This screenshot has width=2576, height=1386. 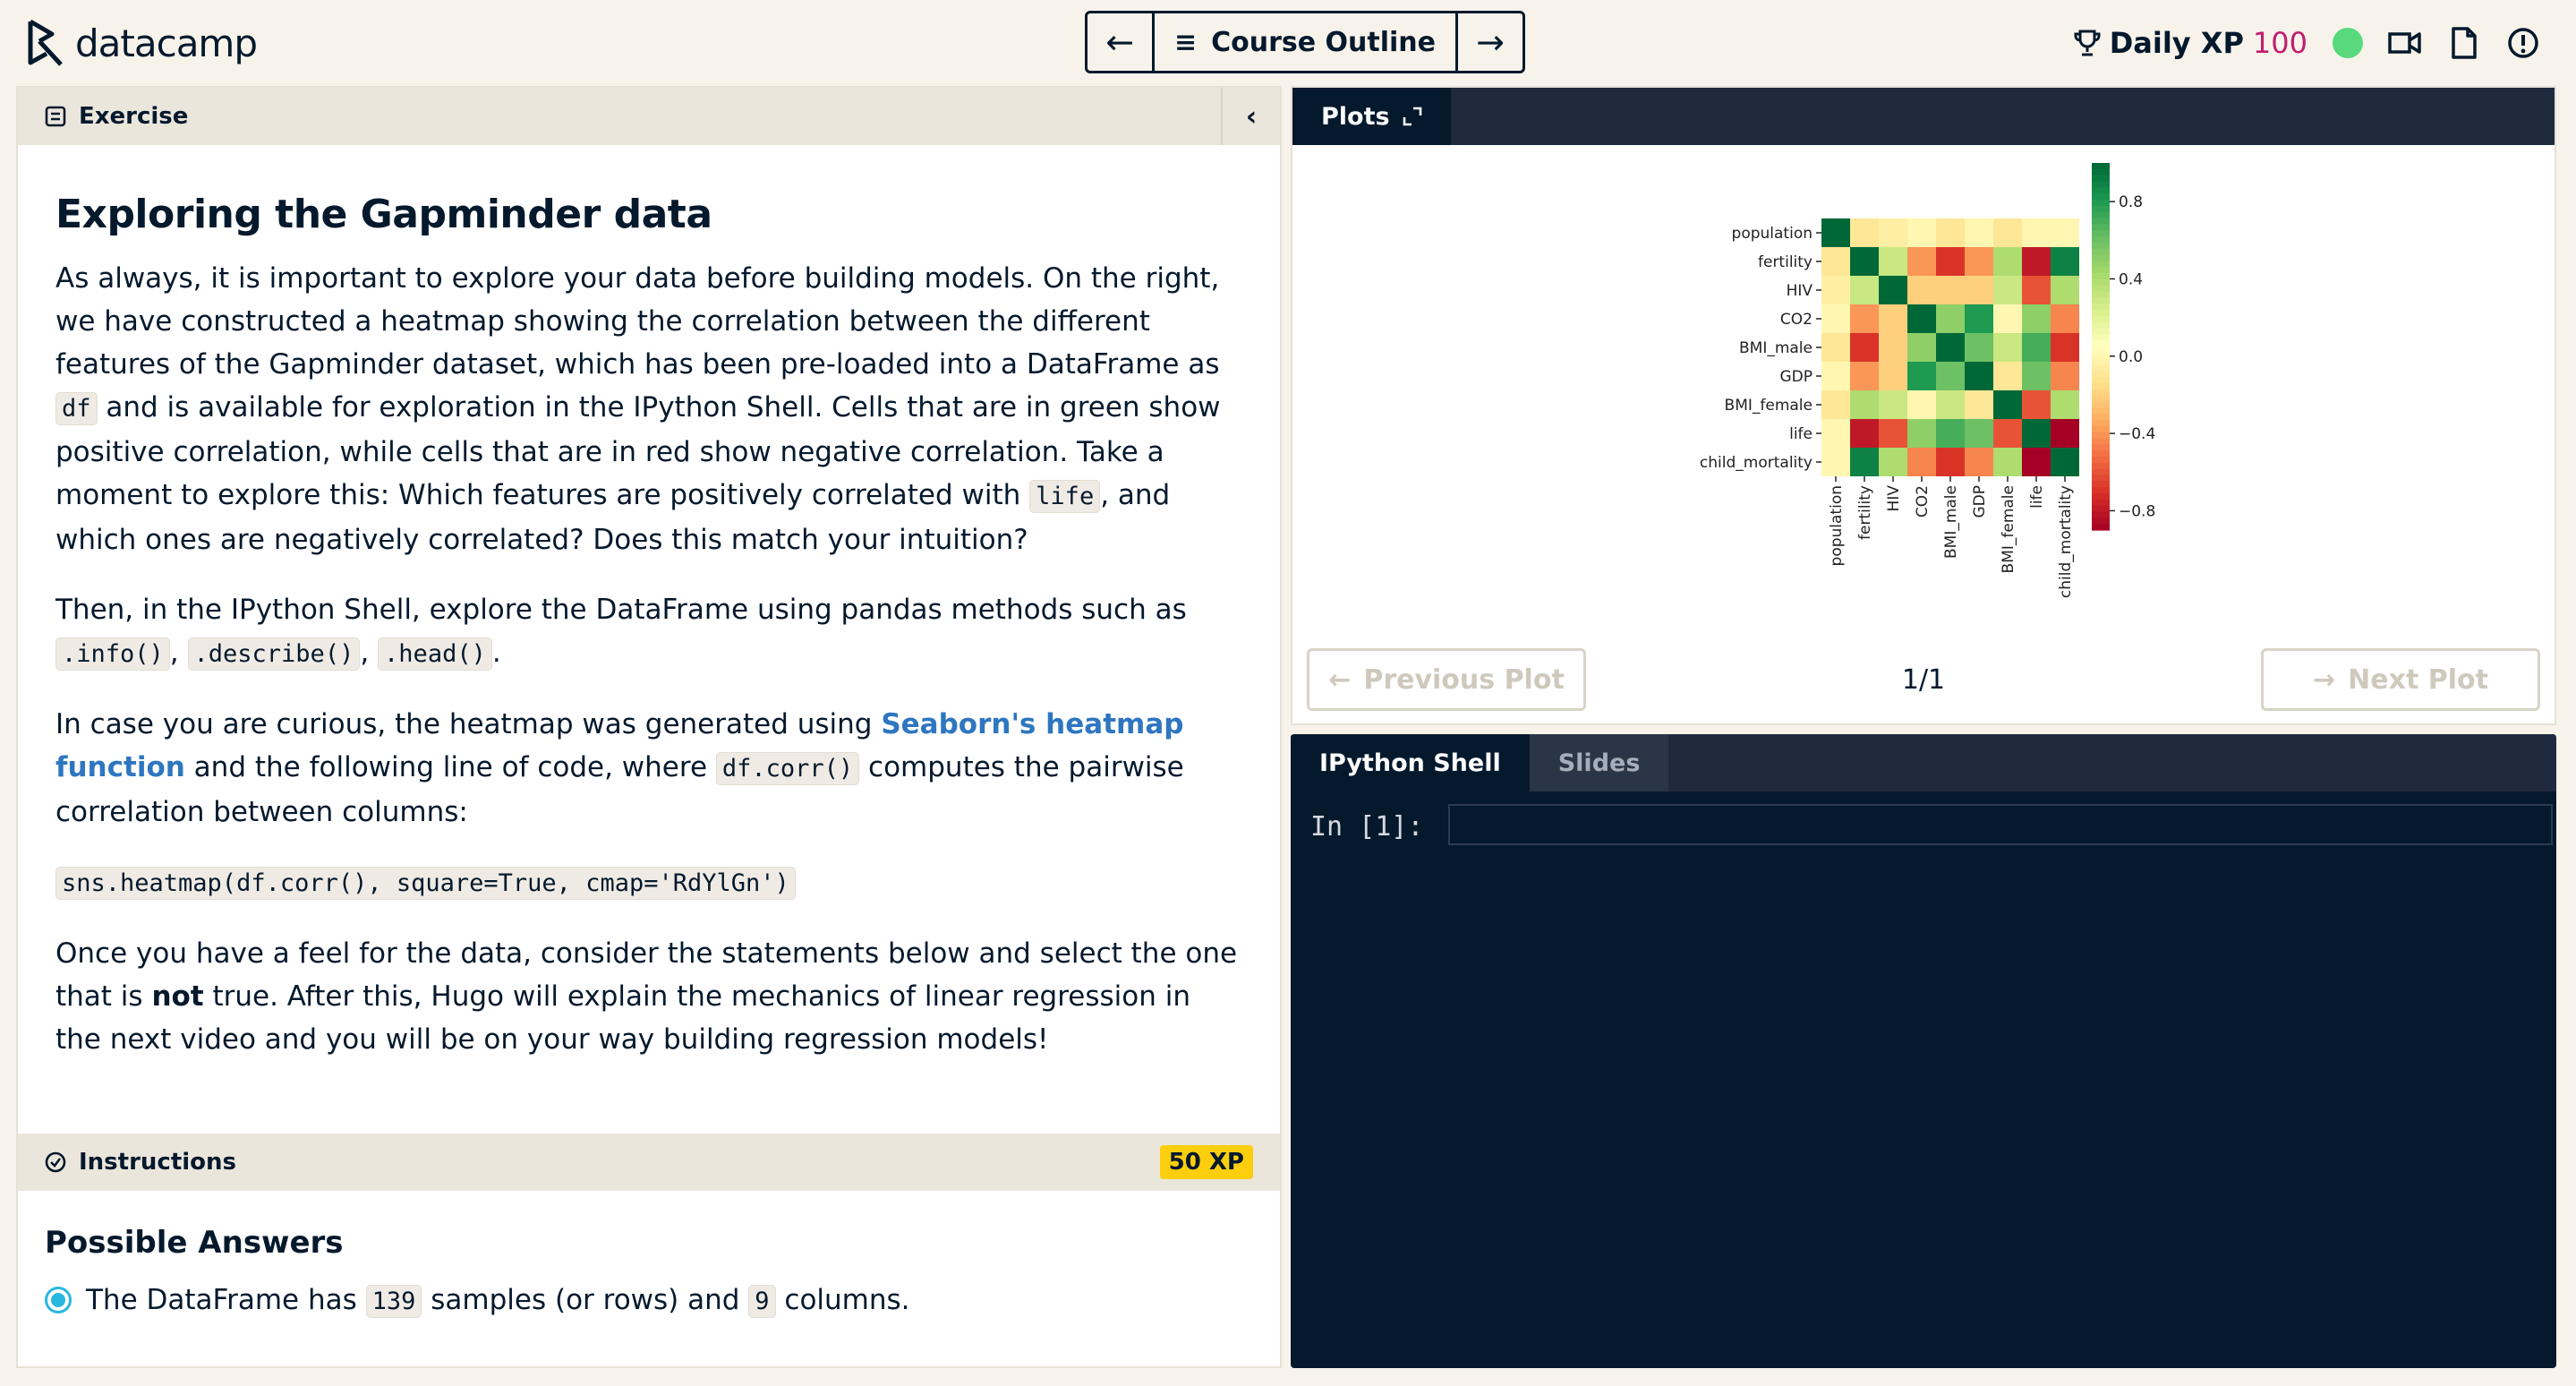 I want to click on datacamp-logo-icon, so click(x=45, y=42).